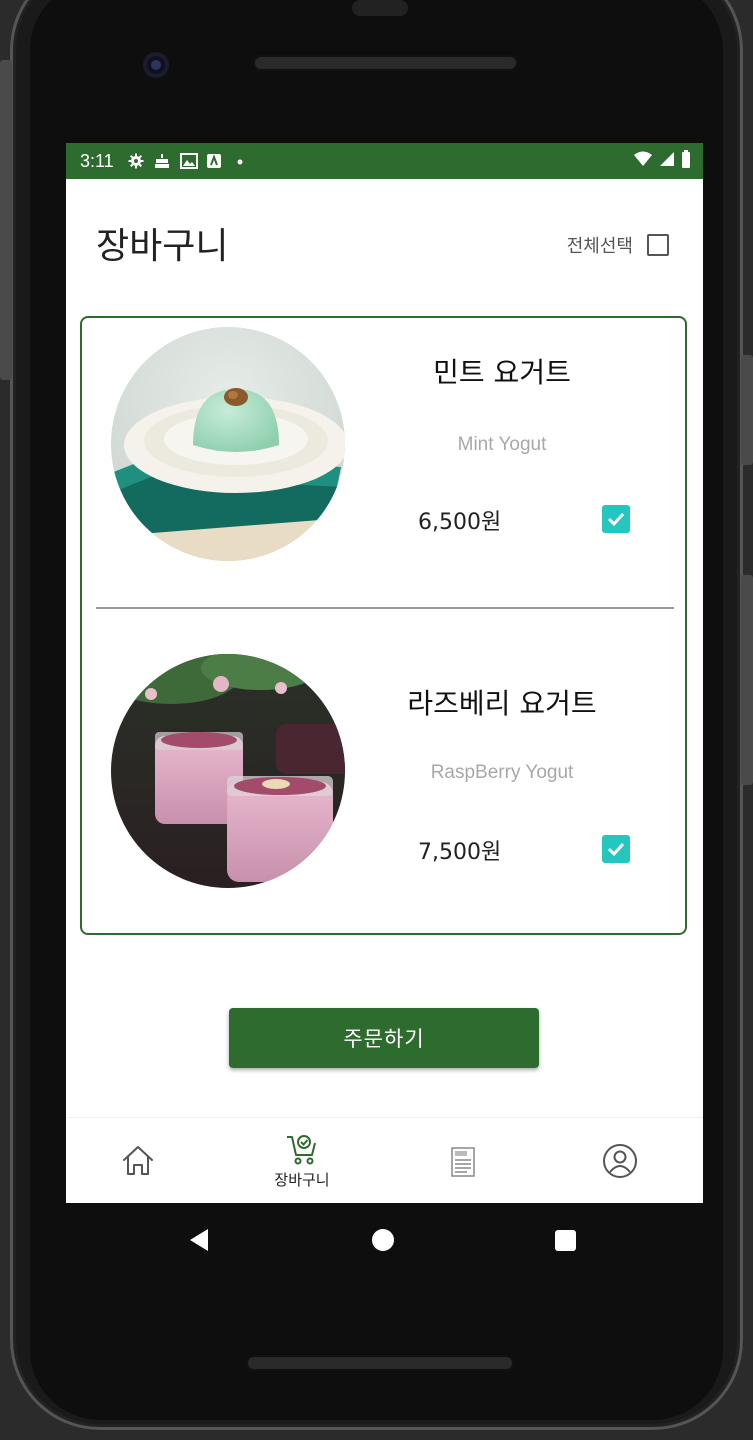 The width and height of the screenshot is (753, 1440). What do you see at coordinates (385, 608) in the screenshot?
I see `item-divider` at bounding box center [385, 608].